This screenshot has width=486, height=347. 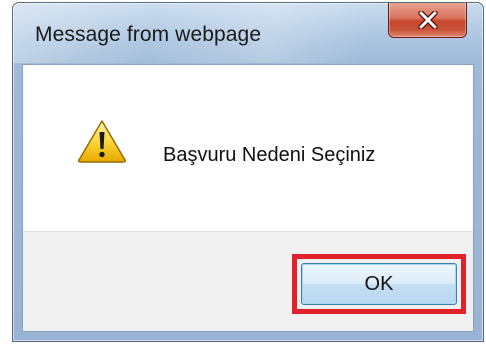 I want to click on ok-button-highlight: OK, so click(x=379, y=284).